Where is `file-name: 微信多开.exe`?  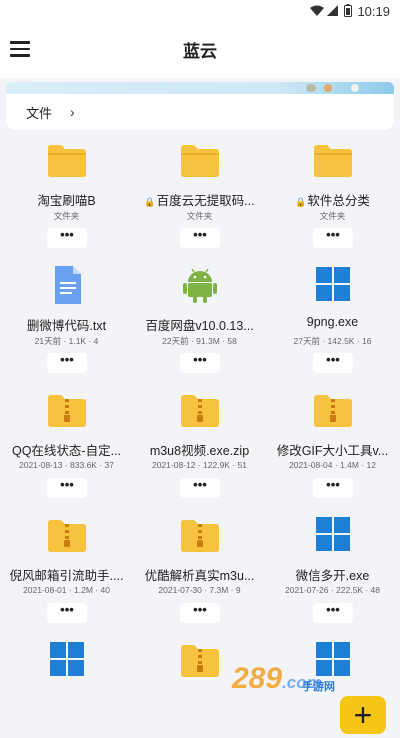
file-name: 微信多开.exe is located at coordinates (332, 576).